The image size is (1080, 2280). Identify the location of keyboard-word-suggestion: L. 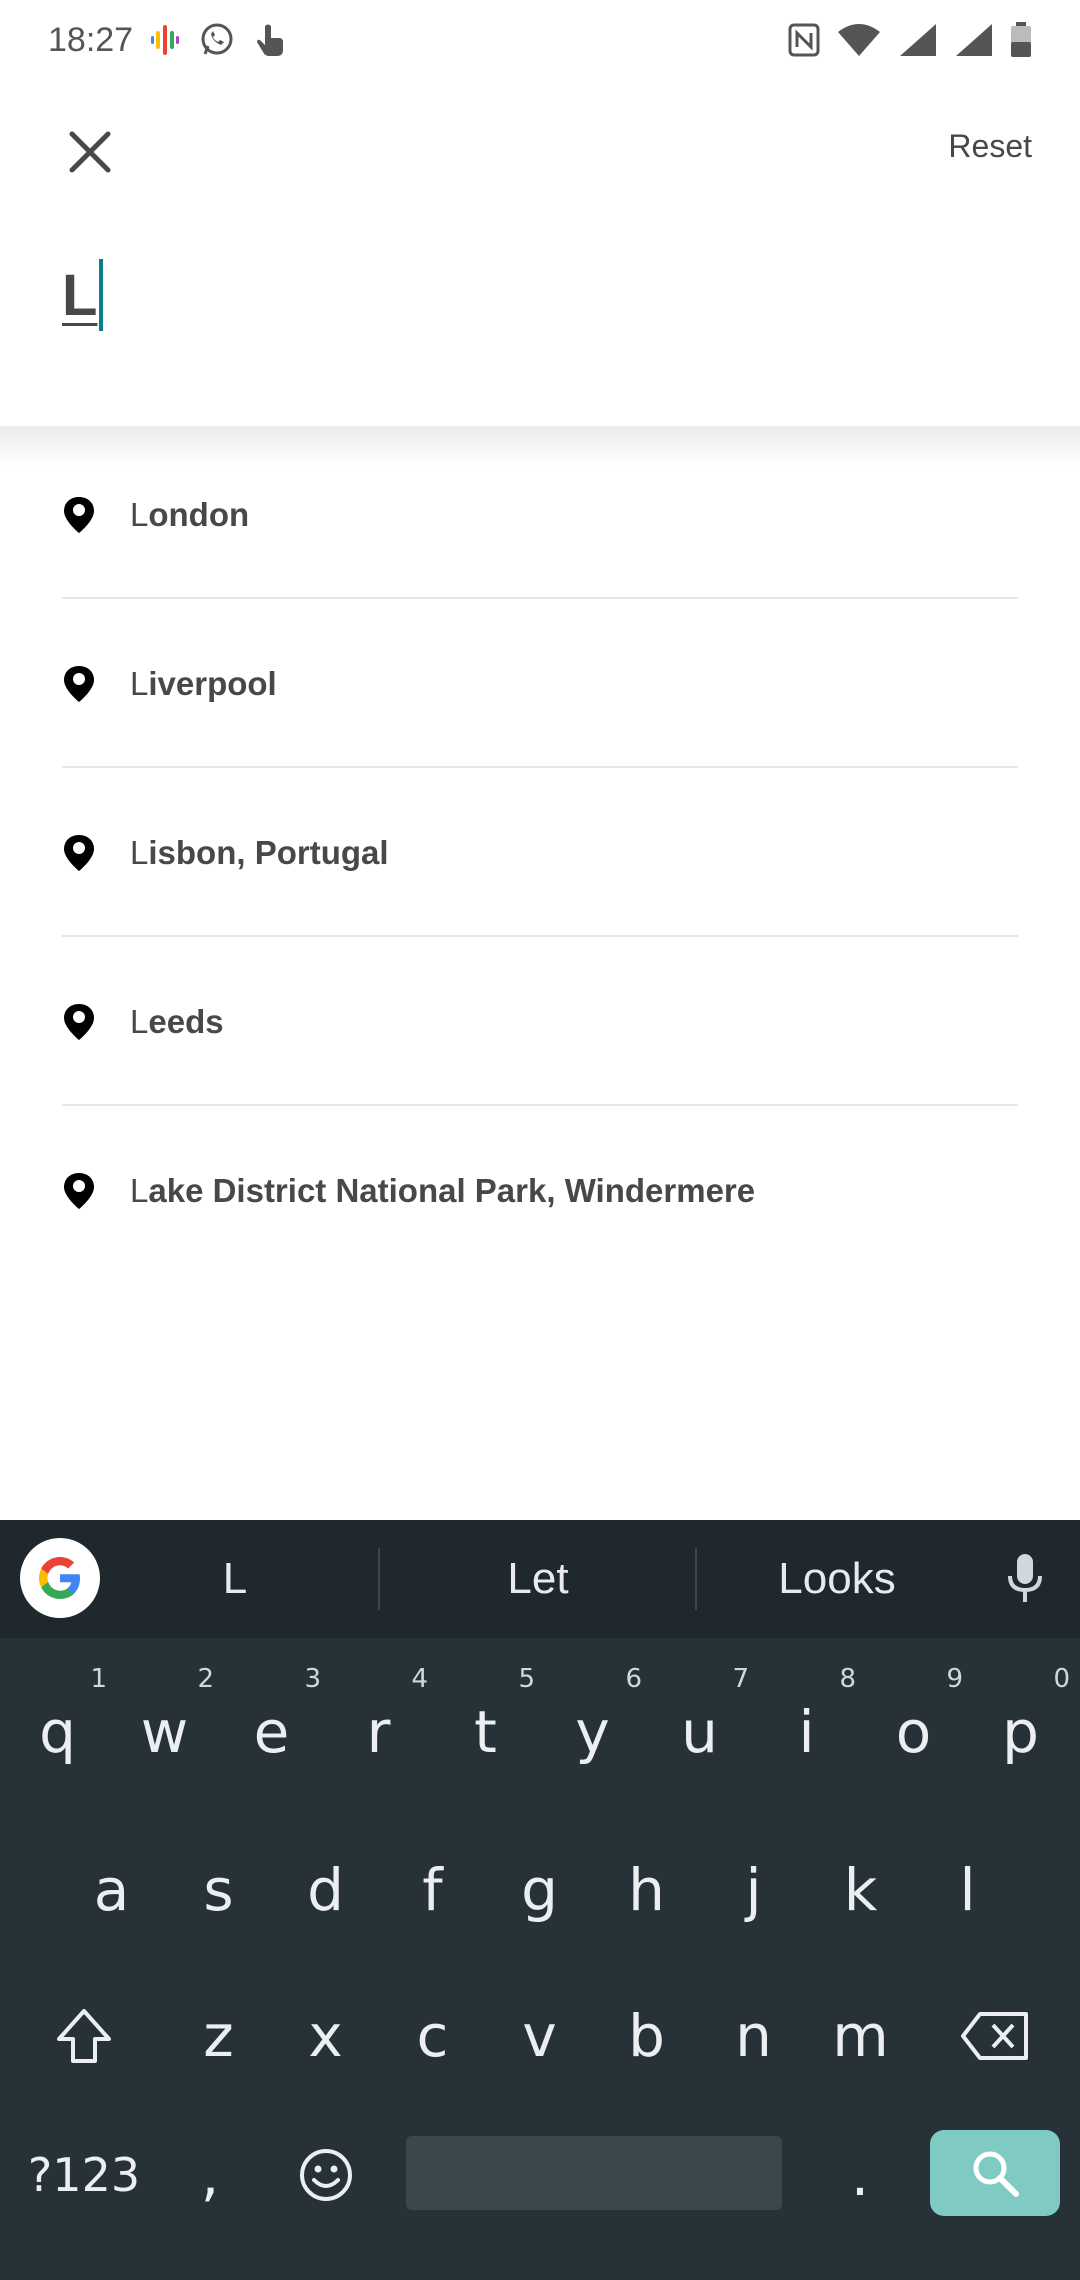
(235, 1579).